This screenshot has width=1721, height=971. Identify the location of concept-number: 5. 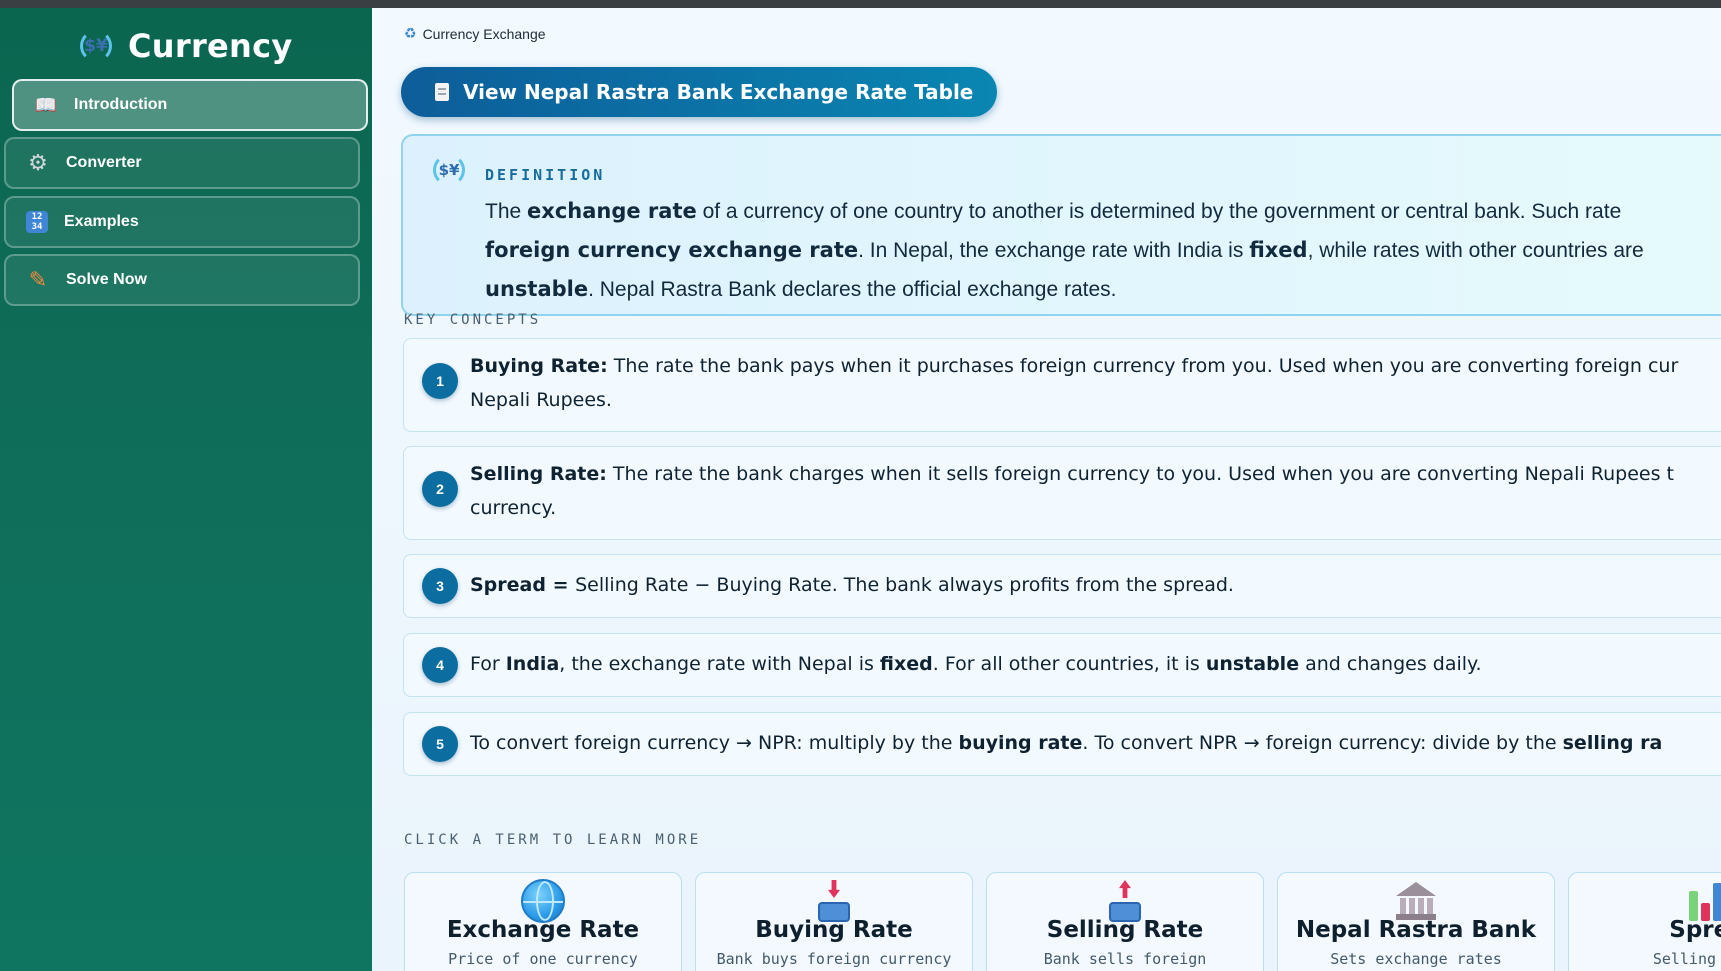
(440, 744).